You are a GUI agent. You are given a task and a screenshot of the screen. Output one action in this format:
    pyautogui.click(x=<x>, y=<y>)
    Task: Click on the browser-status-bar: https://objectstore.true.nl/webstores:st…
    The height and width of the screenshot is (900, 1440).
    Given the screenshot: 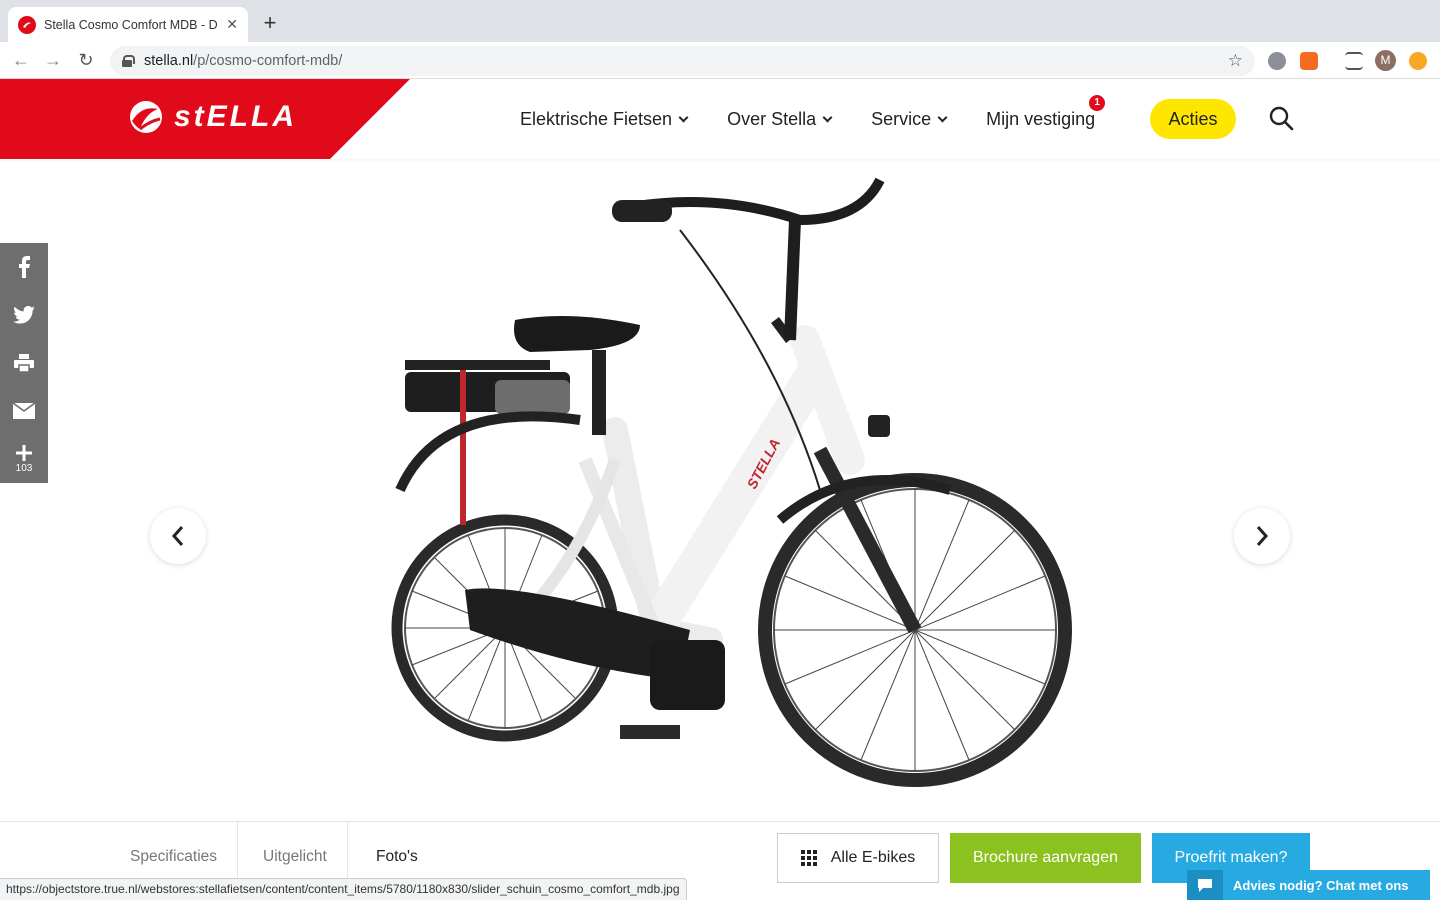 What is the action you would take?
    pyautogui.click(x=343, y=889)
    